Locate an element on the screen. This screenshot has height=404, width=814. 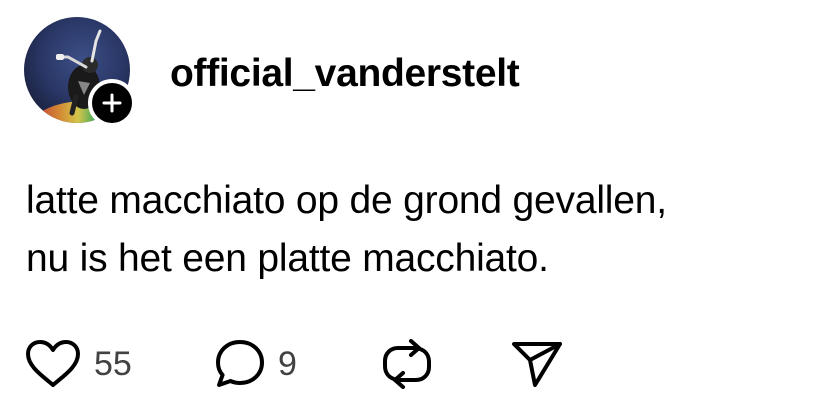
post-text-line: nu is het een platte macchiato. is located at coordinates (287, 258).